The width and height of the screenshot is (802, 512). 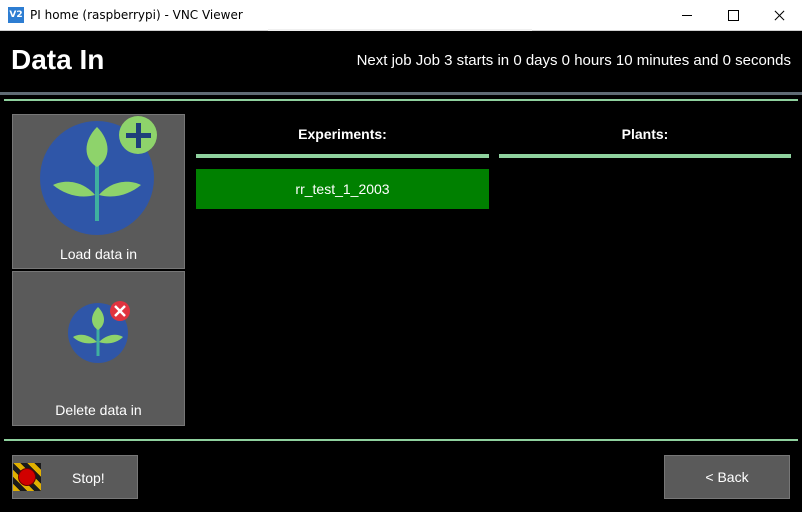 What do you see at coordinates (779, 15) in the screenshot?
I see `close-button` at bounding box center [779, 15].